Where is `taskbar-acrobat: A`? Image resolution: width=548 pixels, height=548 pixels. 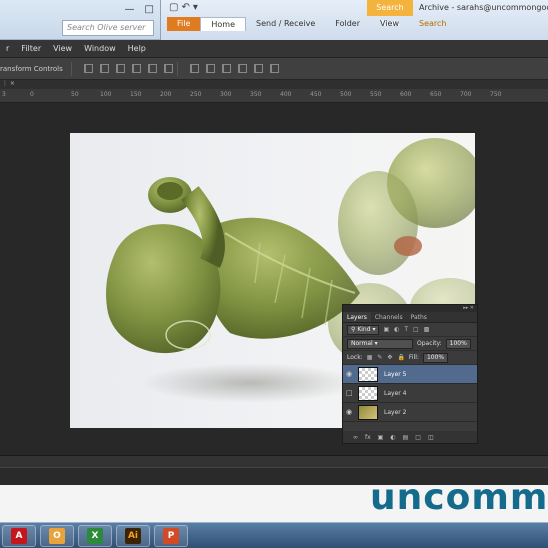
taskbar-acrobat: A is located at coordinates (19, 535).